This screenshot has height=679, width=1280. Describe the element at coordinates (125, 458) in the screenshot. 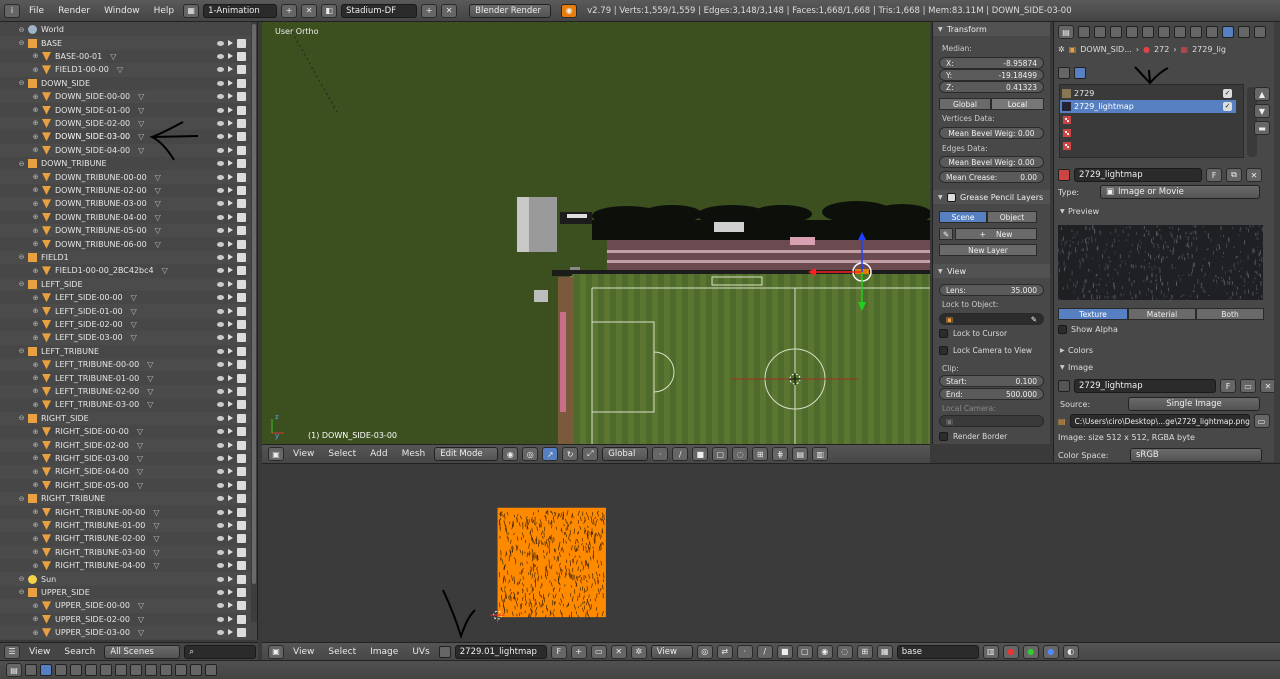

I see `outliner-row: ⊕ RIGHT_SIDE-03-00 ▽` at that location.